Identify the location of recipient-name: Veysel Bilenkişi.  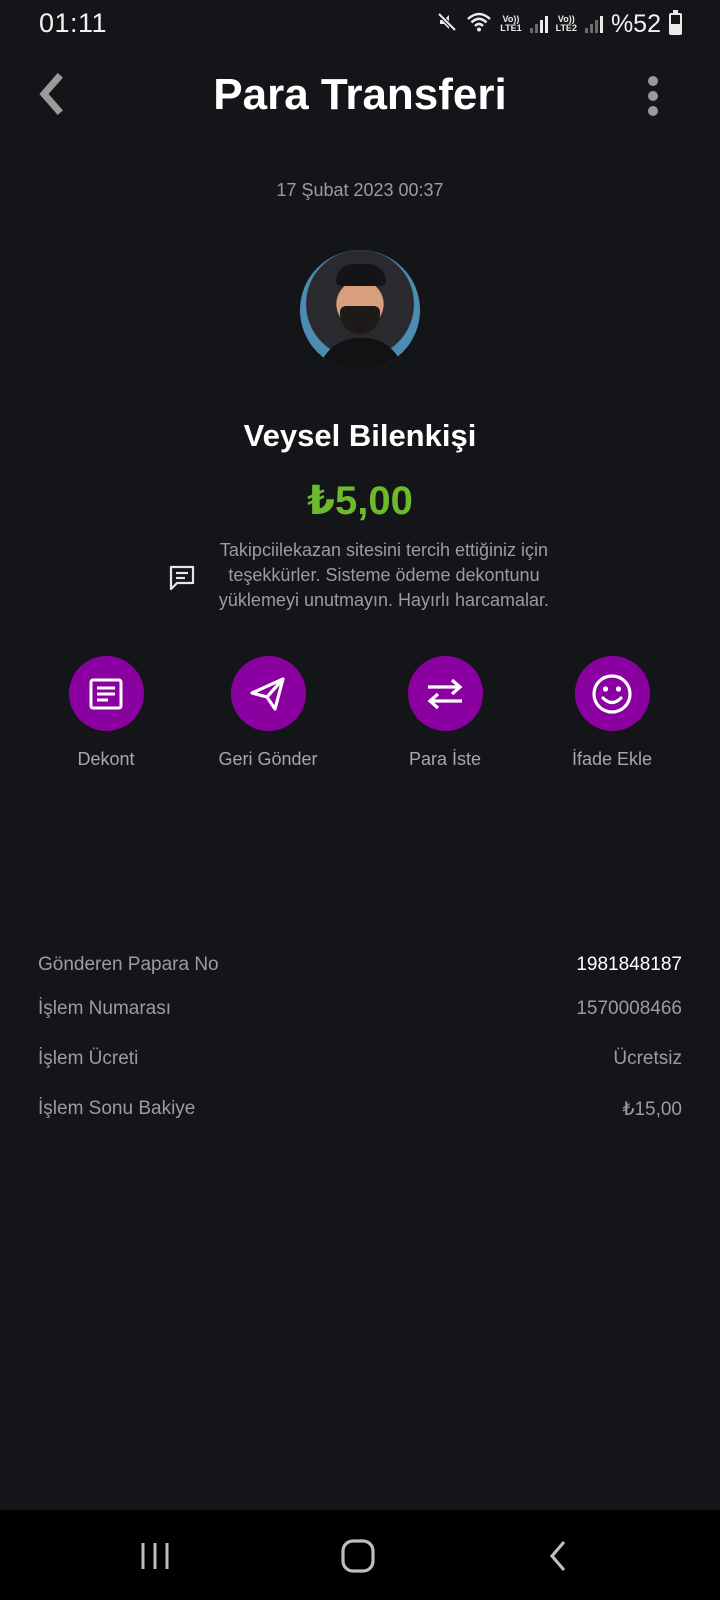
(360, 435).